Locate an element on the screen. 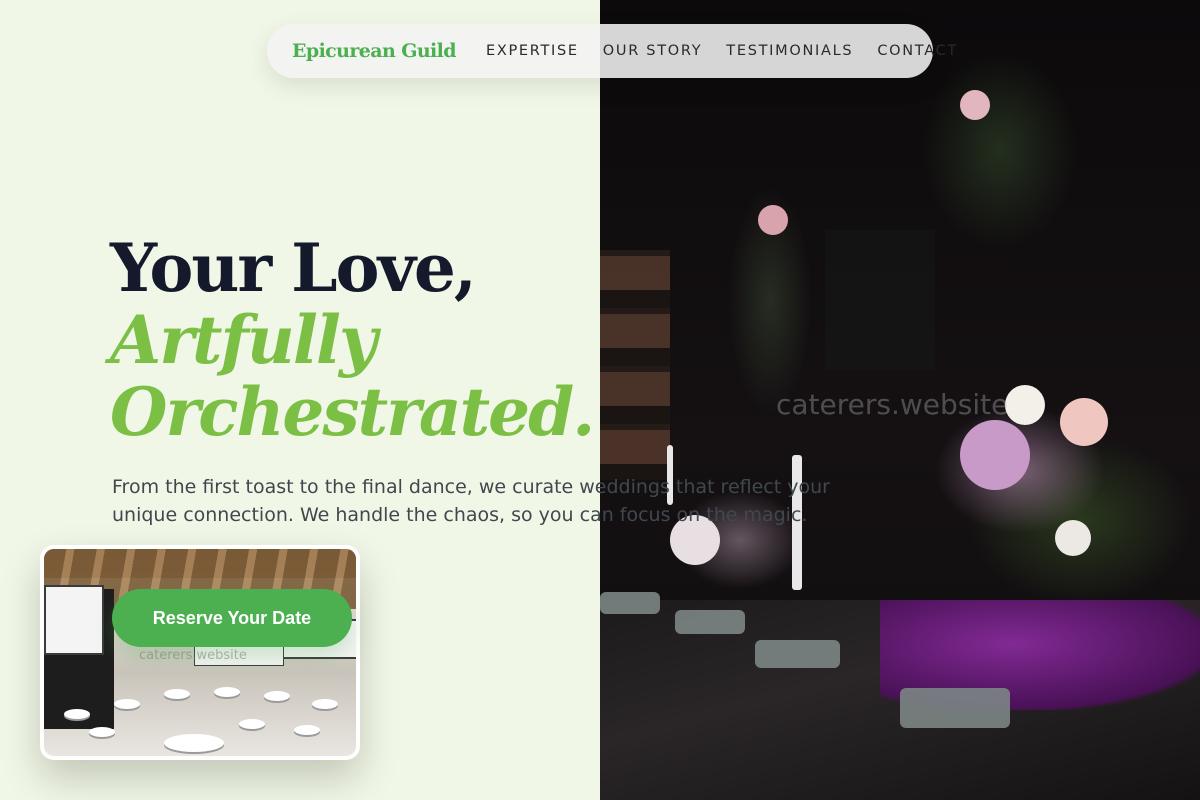 The height and width of the screenshot is (800, 1200). photo-watermark: caterers.website is located at coordinates (892, 404).